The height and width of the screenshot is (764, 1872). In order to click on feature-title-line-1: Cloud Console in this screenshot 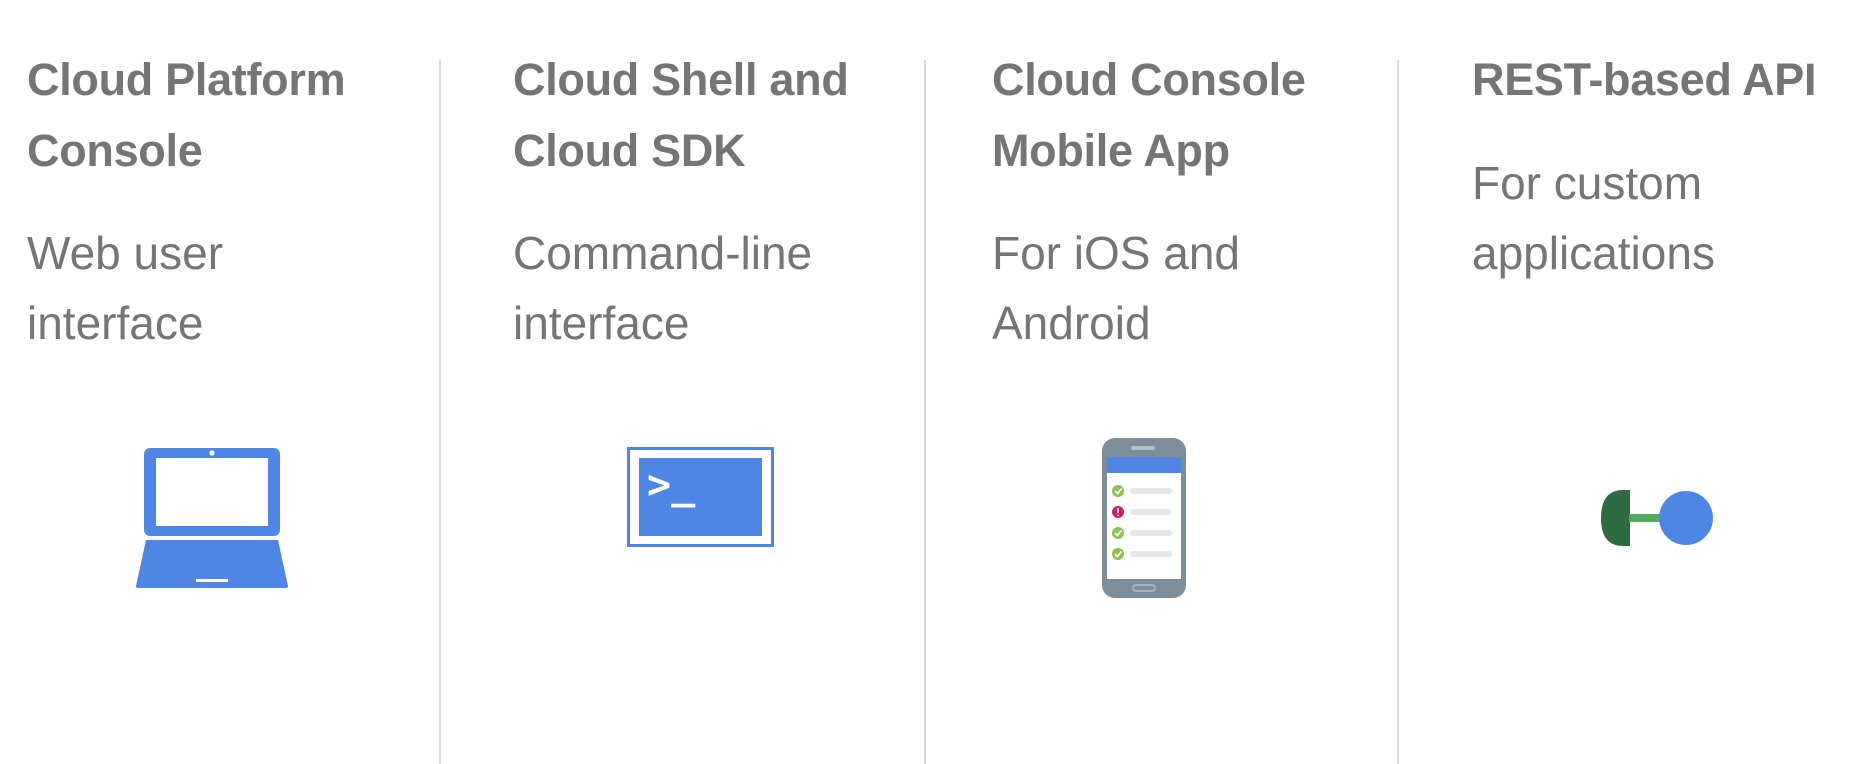, I will do `click(1149, 79)`.